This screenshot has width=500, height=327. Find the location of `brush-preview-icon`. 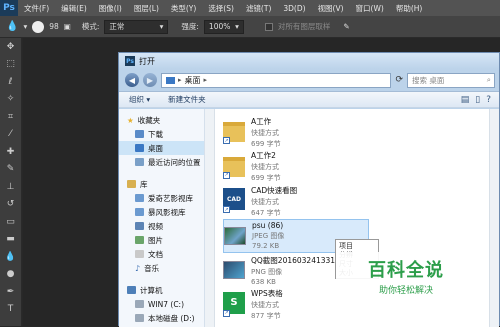

brush-preview-icon is located at coordinates (38, 26).